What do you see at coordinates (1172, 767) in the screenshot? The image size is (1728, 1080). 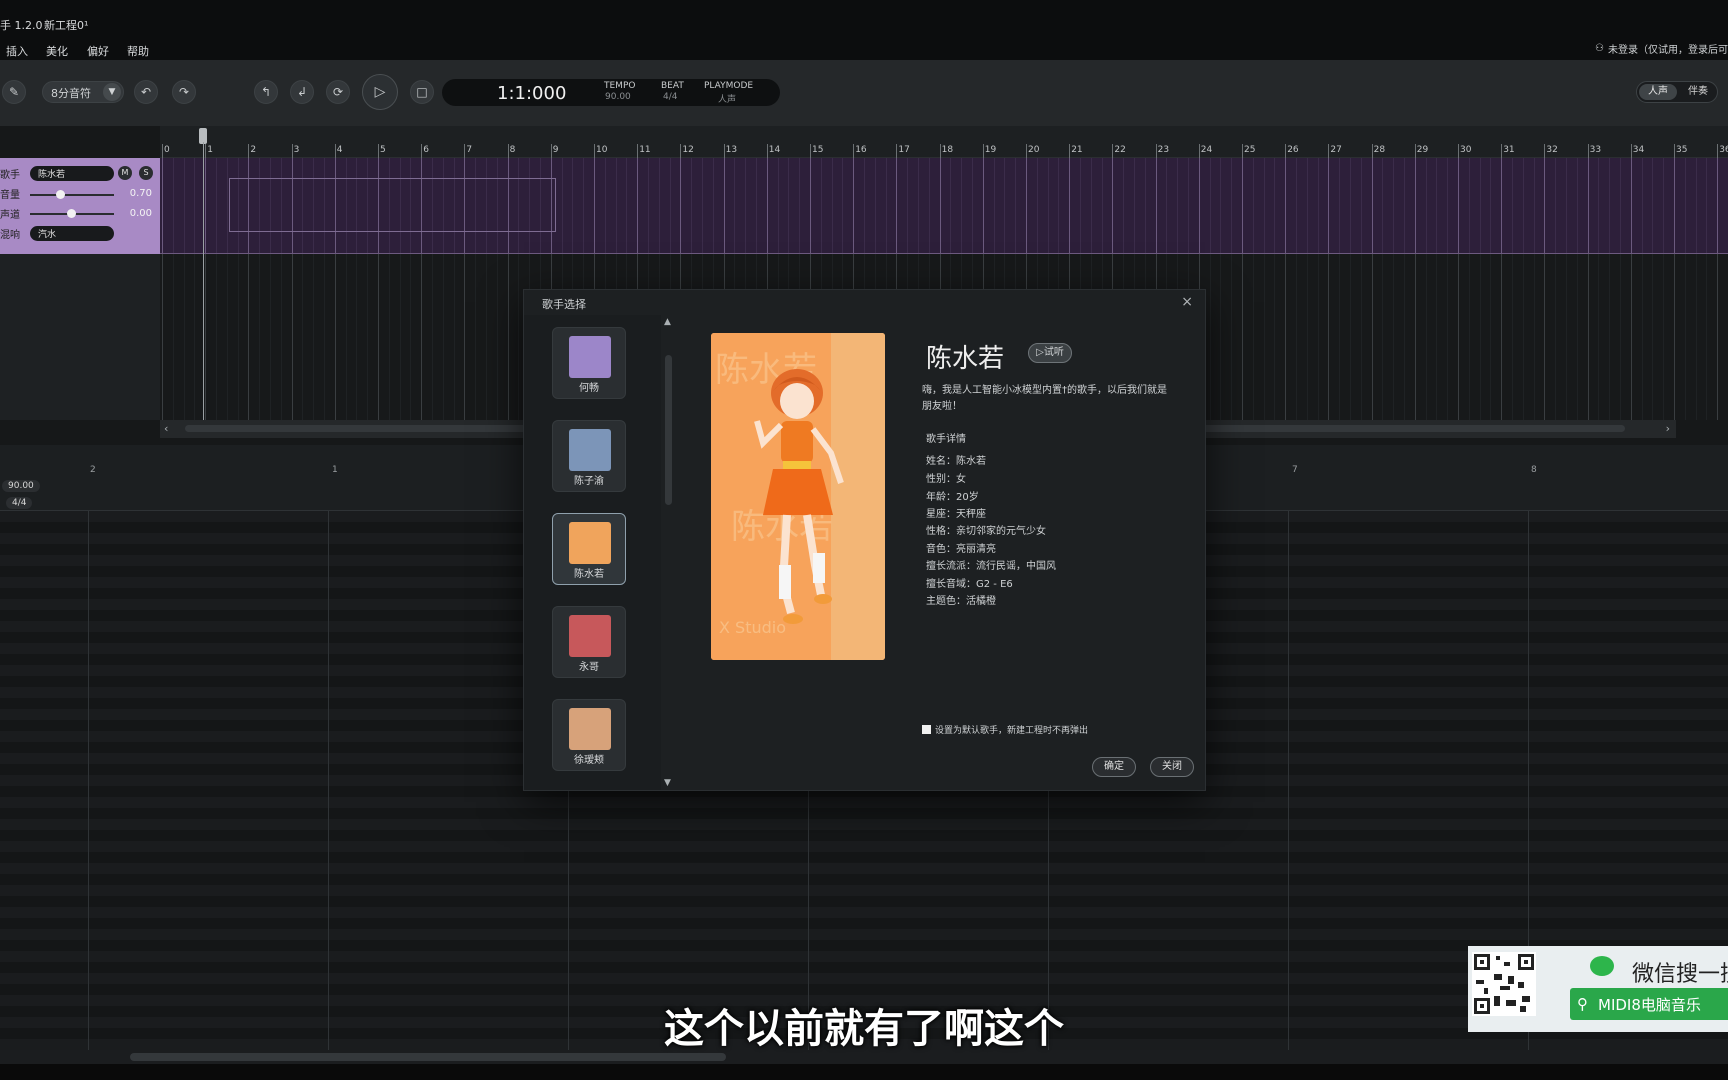 I see `close-button: 关闭` at bounding box center [1172, 767].